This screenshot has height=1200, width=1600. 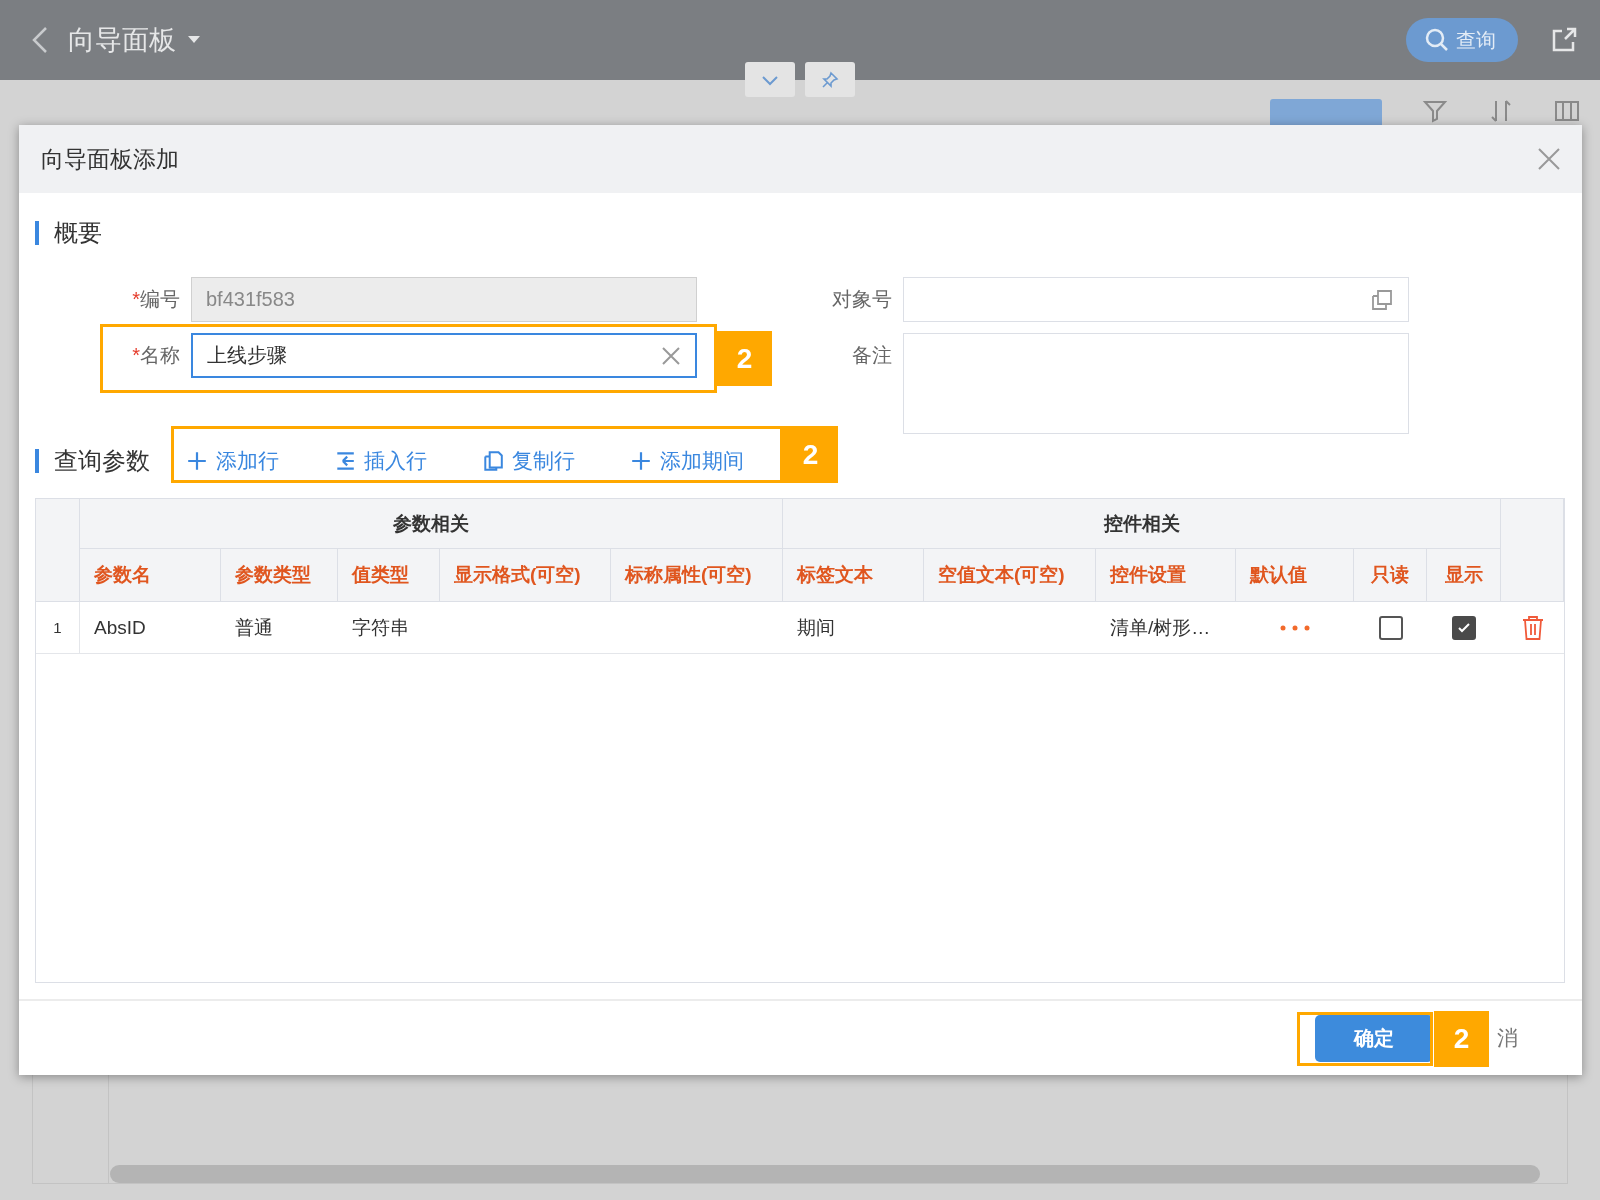 What do you see at coordinates (1390, 575) in the screenshot?
I see `column-header: 只读` at bounding box center [1390, 575].